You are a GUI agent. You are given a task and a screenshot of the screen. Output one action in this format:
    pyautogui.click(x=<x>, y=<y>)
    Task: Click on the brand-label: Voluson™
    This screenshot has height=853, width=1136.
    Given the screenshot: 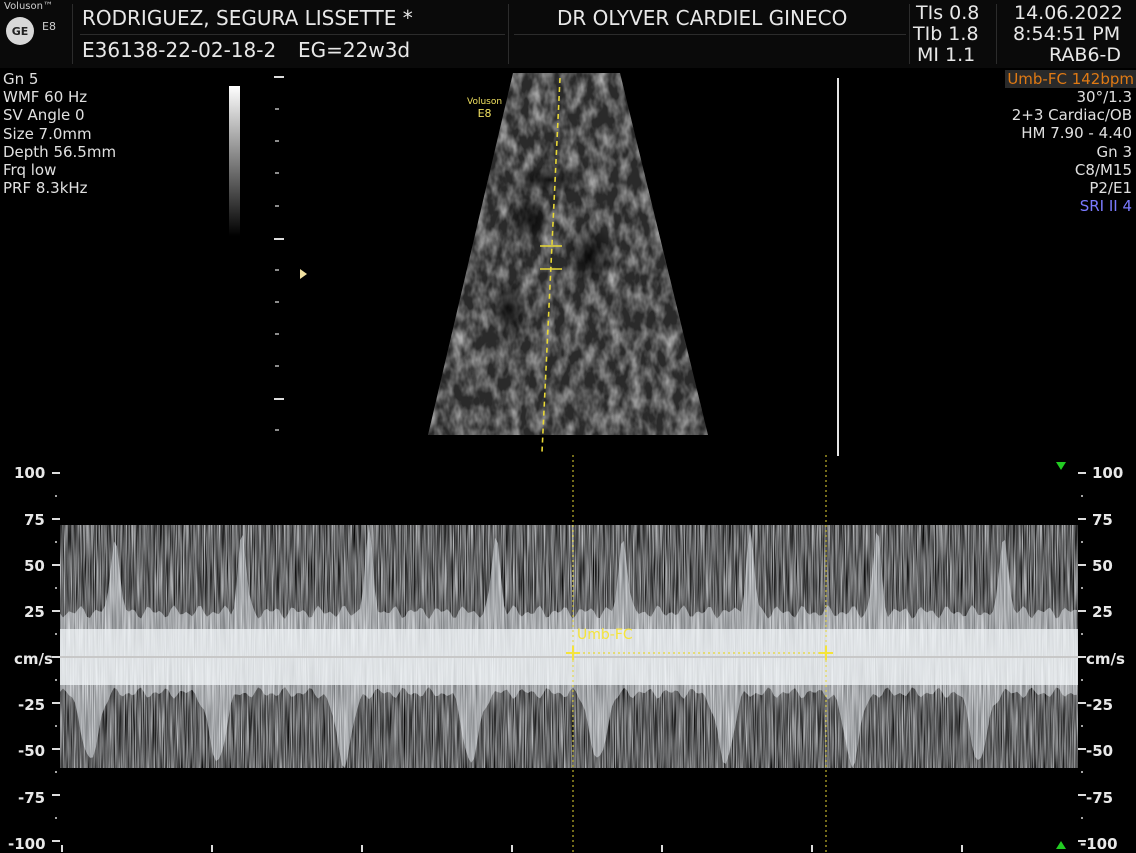 What is the action you would take?
    pyautogui.click(x=28, y=6)
    